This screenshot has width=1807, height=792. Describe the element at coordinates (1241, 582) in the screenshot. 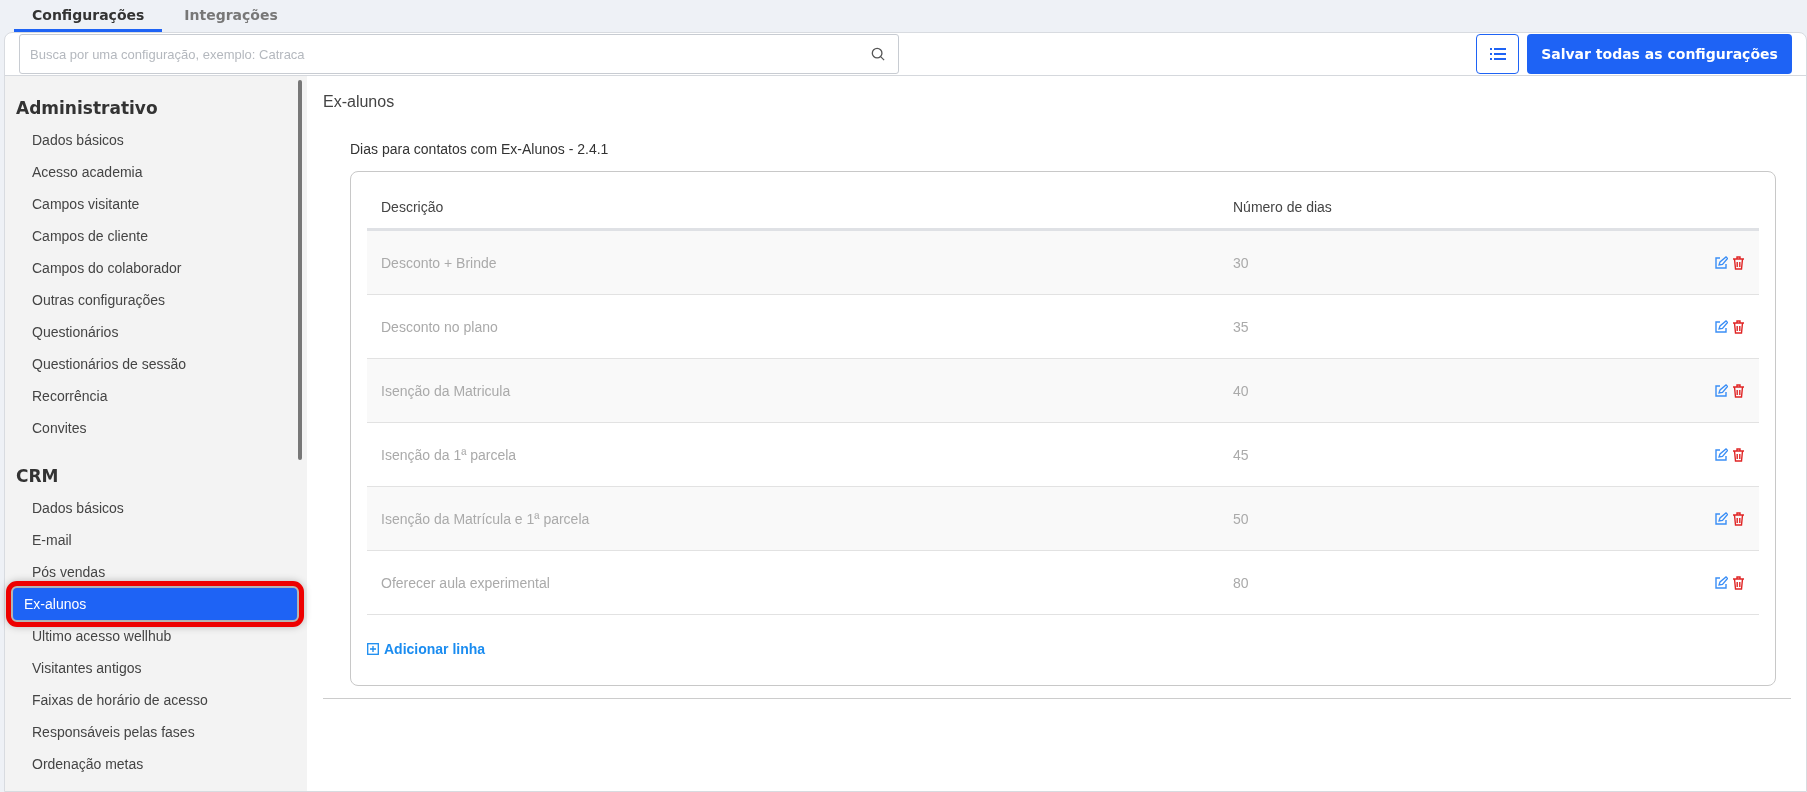

I see `table-cell-text: 80` at that location.